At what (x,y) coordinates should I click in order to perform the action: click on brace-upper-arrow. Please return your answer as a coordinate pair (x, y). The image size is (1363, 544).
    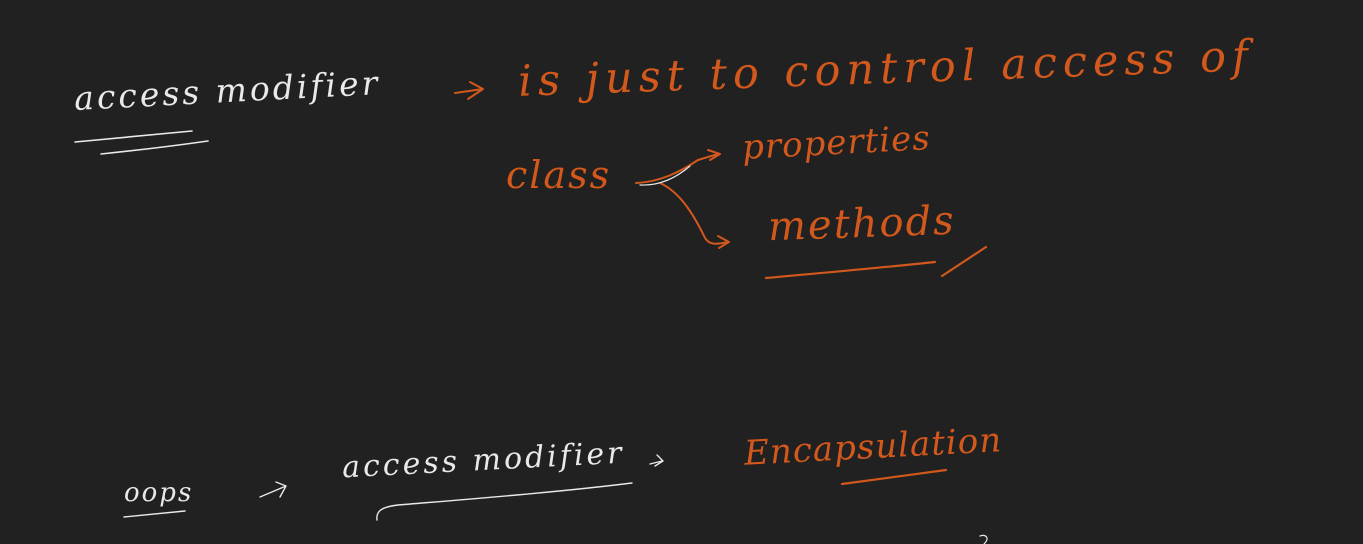
    Looking at the image, I should click on (678, 166).